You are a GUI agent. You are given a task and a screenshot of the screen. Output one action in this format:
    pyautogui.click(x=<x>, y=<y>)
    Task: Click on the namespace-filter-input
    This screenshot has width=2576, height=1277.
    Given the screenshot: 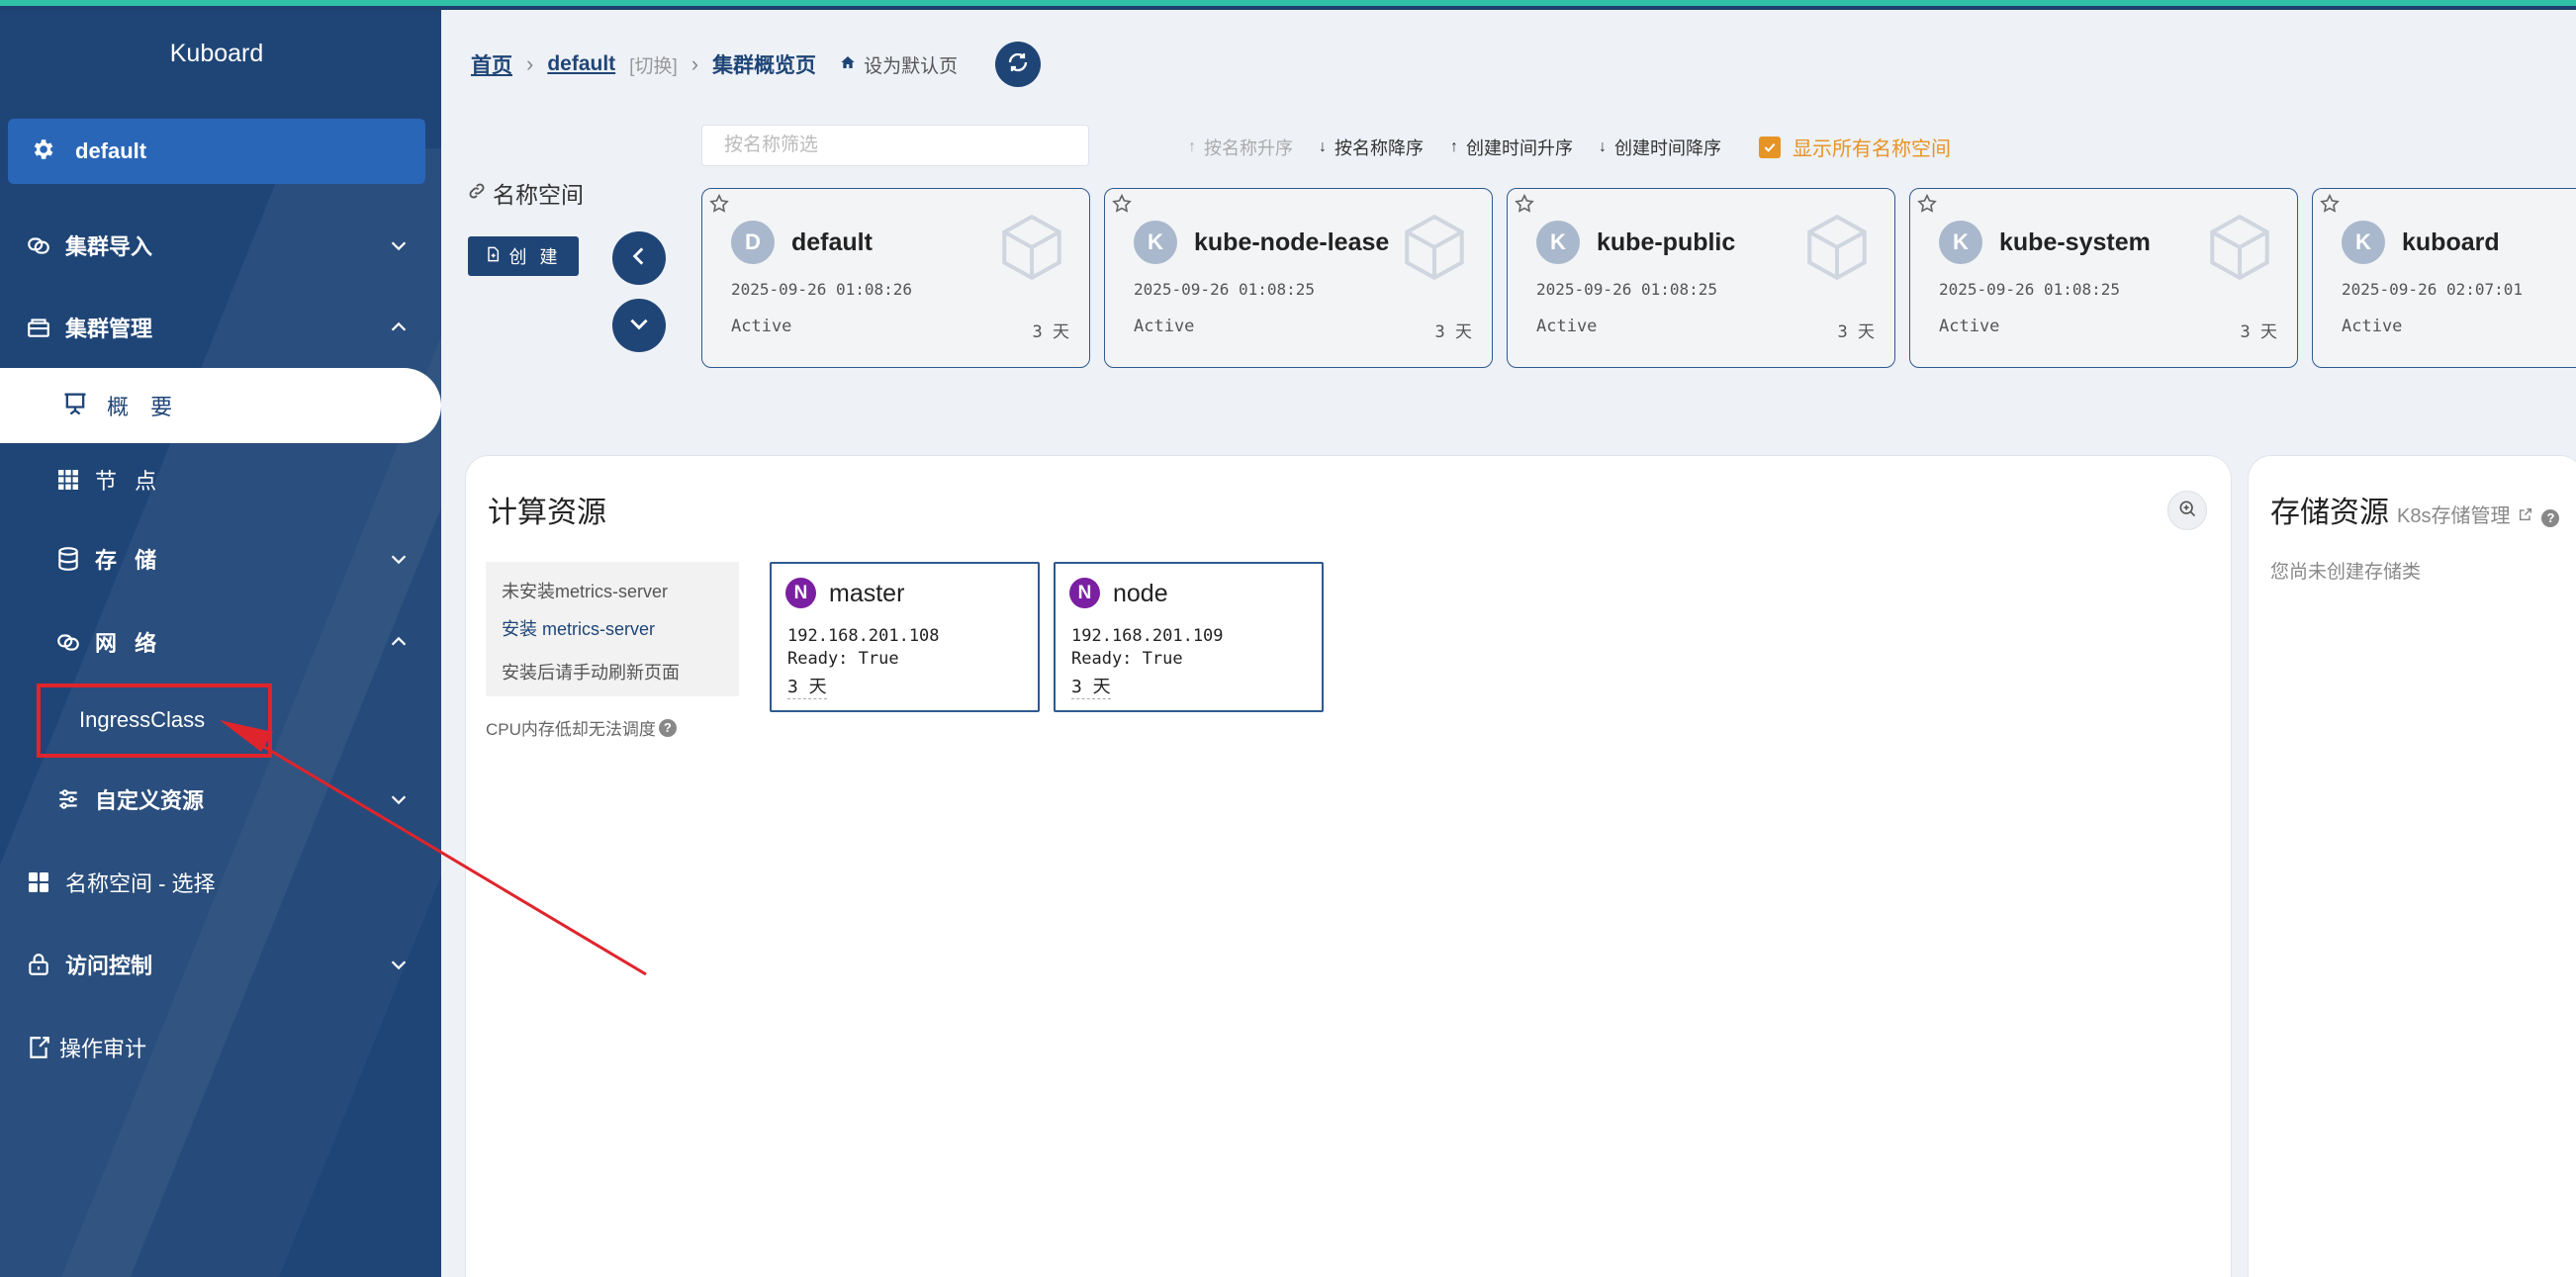 What is the action you would take?
    pyautogui.click(x=895, y=145)
    